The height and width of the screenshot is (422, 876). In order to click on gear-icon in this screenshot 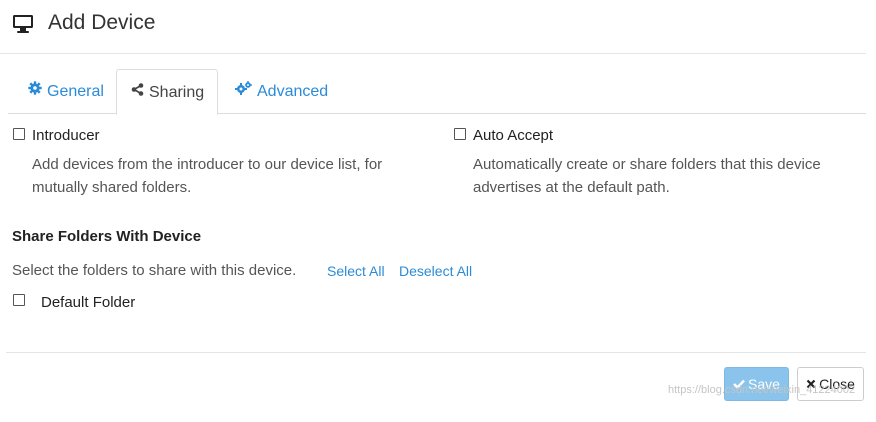, I will do `click(35, 90)`.